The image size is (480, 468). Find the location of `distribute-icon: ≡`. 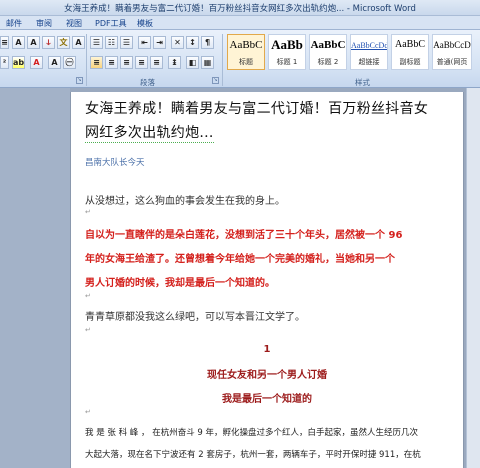

distribute-icon: ≡ is located at coordinates (156, 62).